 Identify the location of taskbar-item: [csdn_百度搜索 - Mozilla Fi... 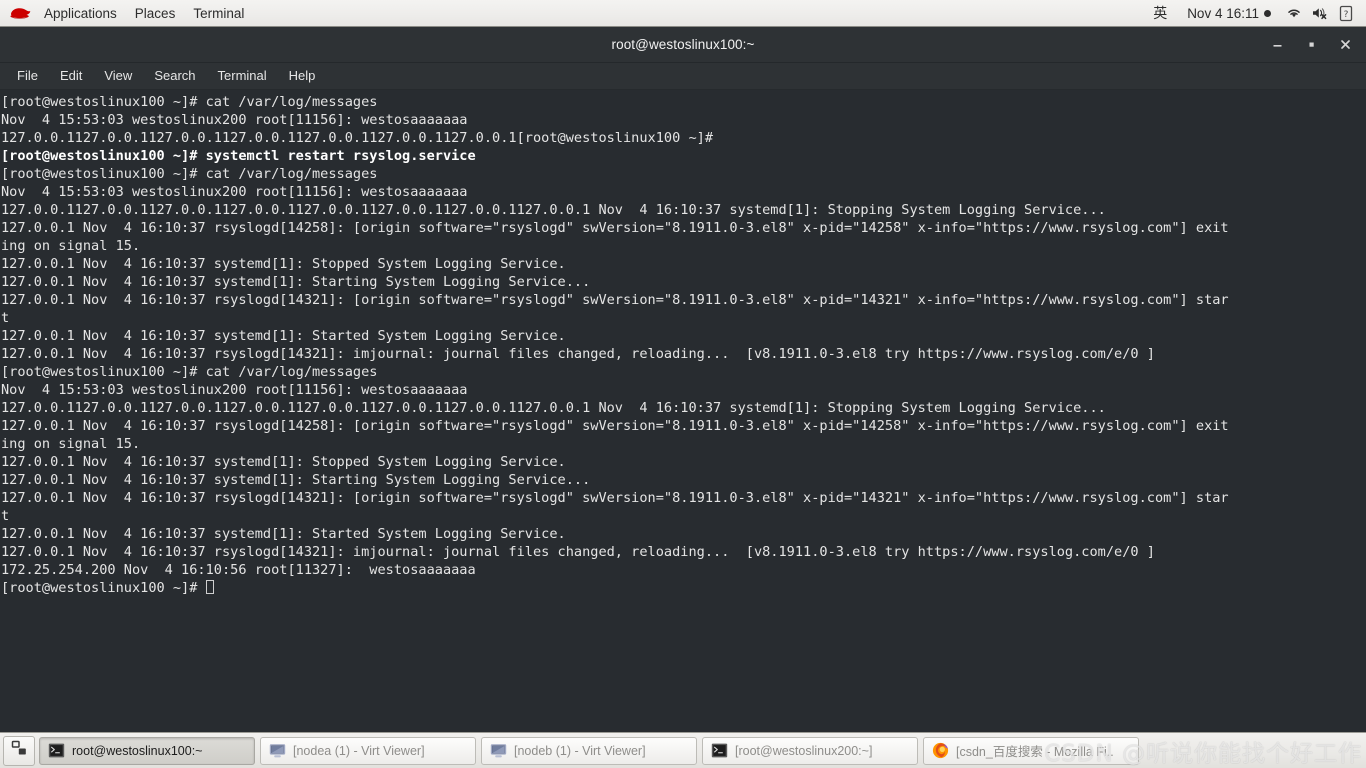
(1031, 750).